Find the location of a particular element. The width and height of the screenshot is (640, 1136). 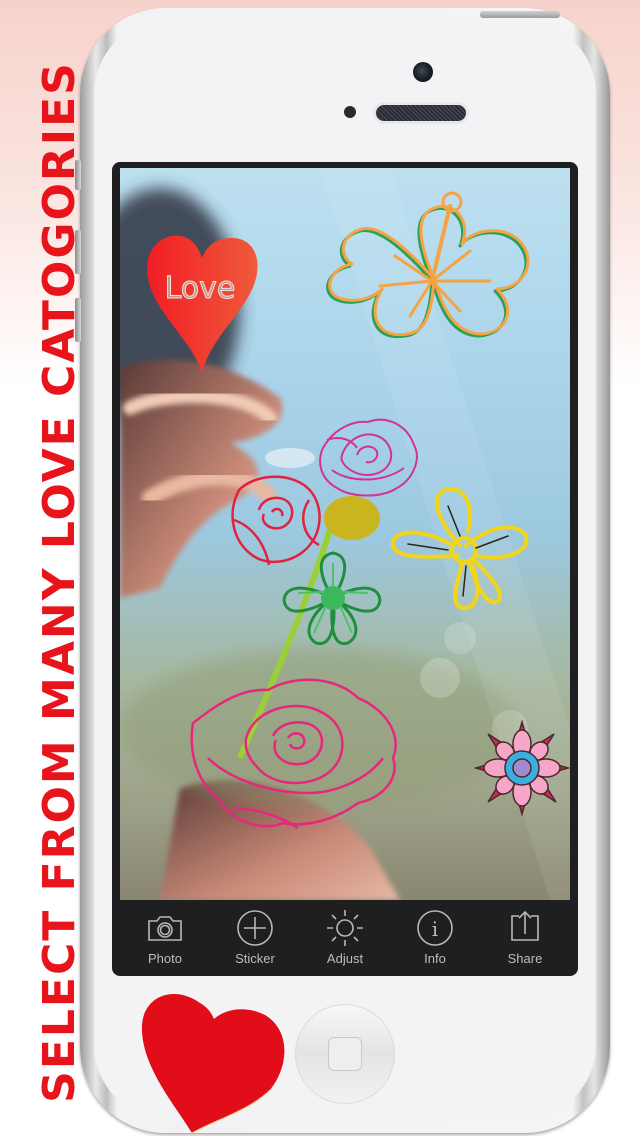

toolbar-sticker-button: Sticker is located at coordinates (255, 933).